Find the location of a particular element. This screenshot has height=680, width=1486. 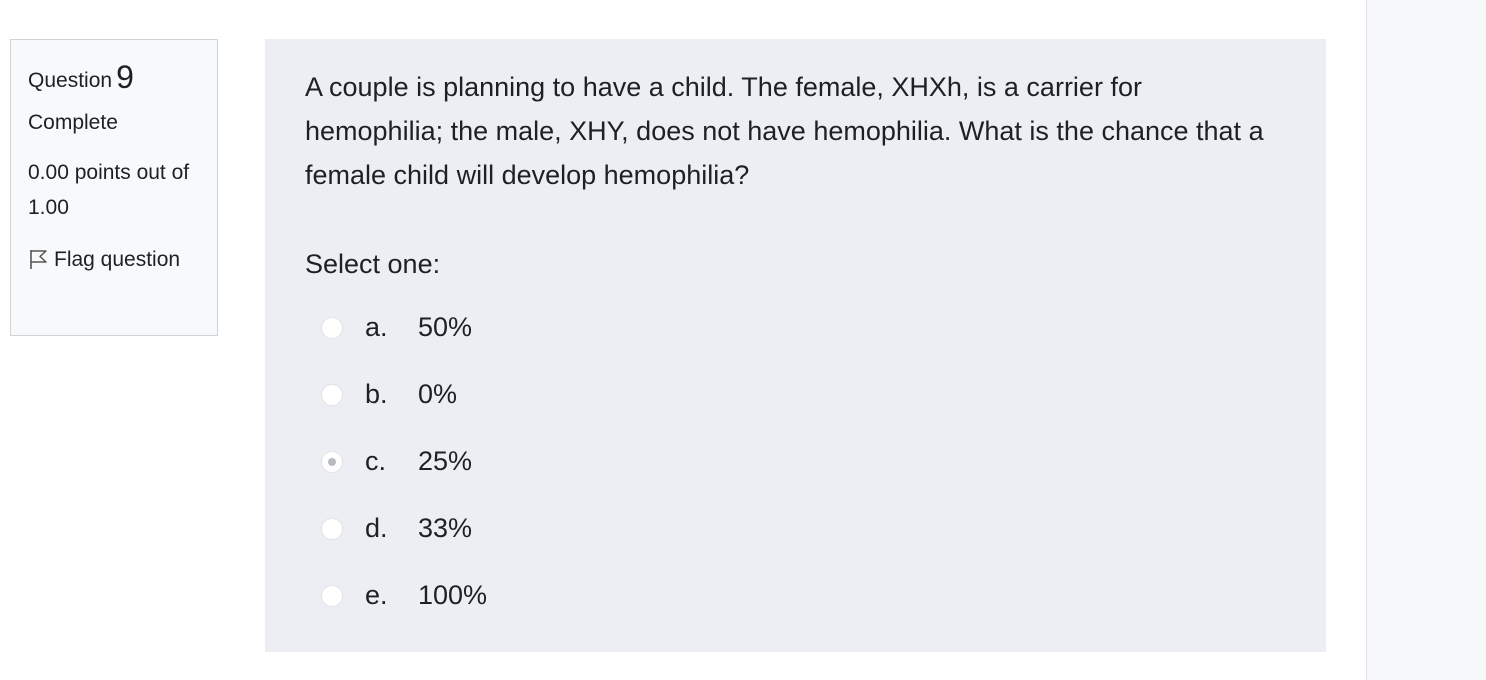

flag-outline-icon is located at coordinates (39, 257).